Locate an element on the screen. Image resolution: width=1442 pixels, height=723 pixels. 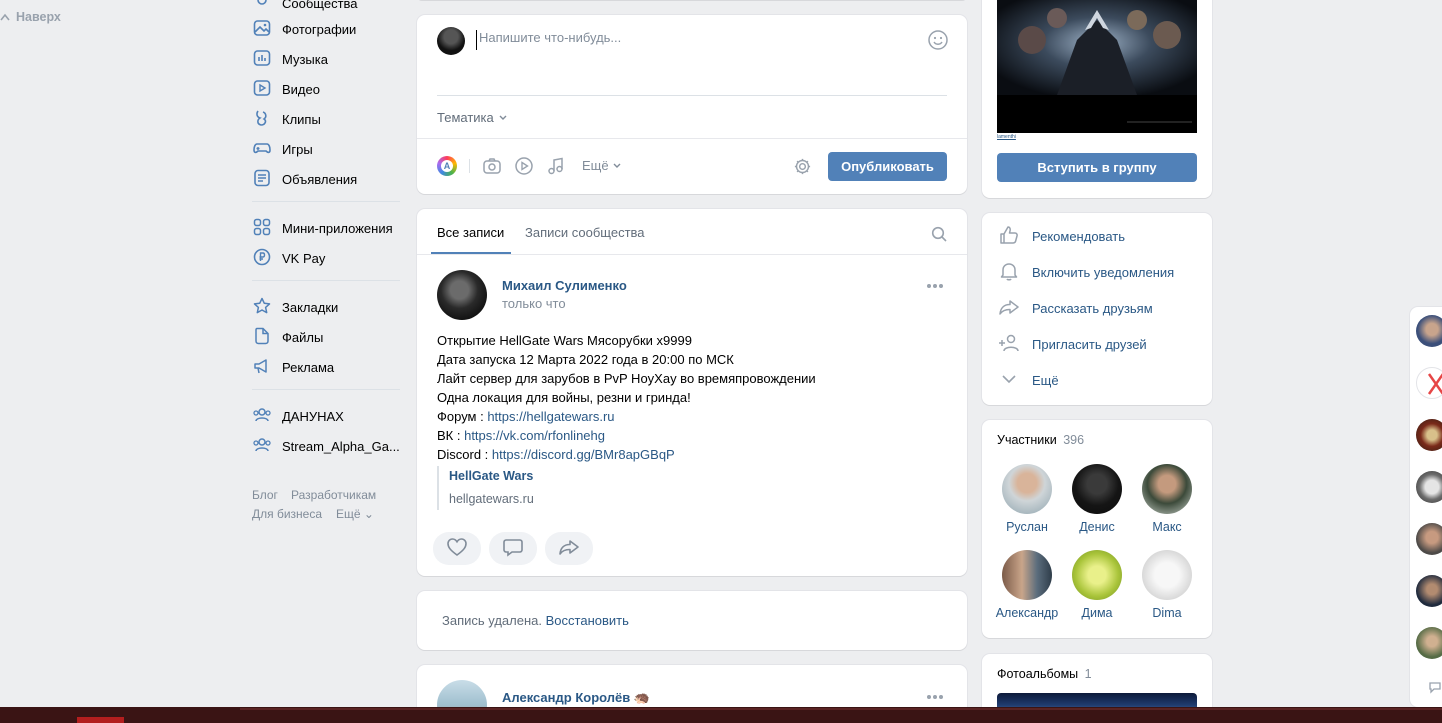
post-forum-line: Форум : https://hellgatewars.ru is located at coordinates (526, 416).